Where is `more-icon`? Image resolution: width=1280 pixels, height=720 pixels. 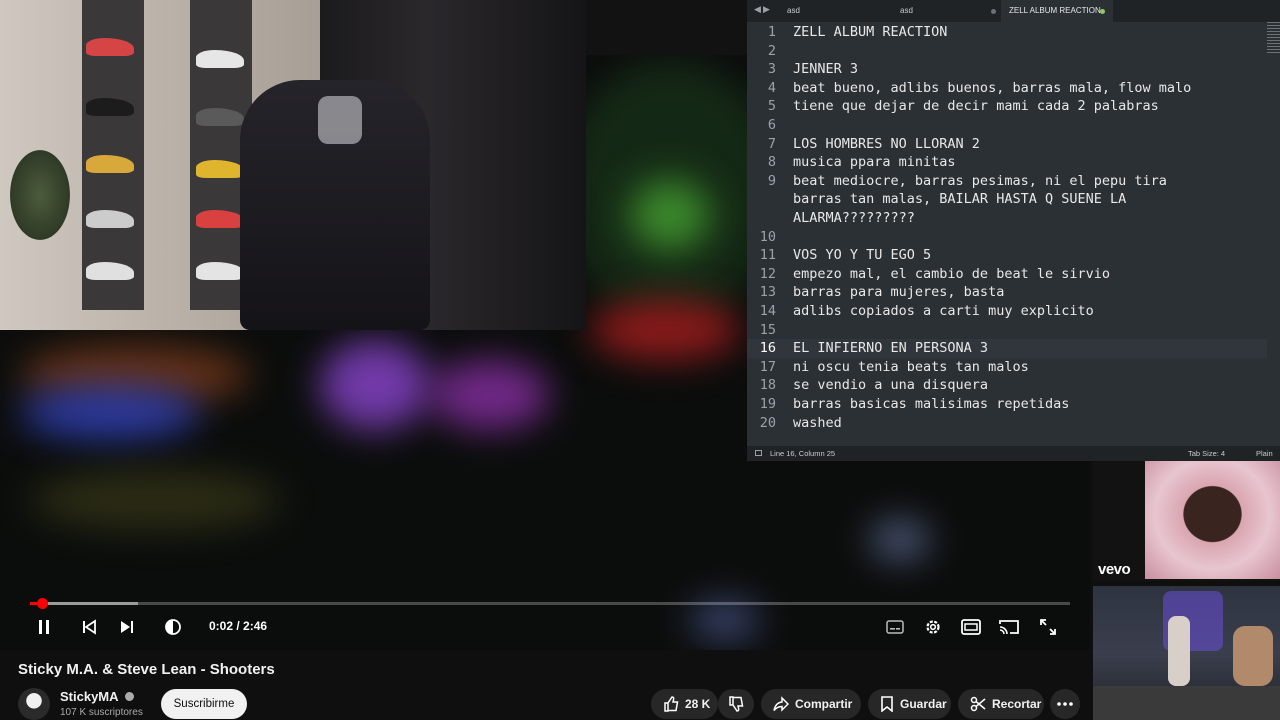 more-icon is located at coordinates (1065, 704).